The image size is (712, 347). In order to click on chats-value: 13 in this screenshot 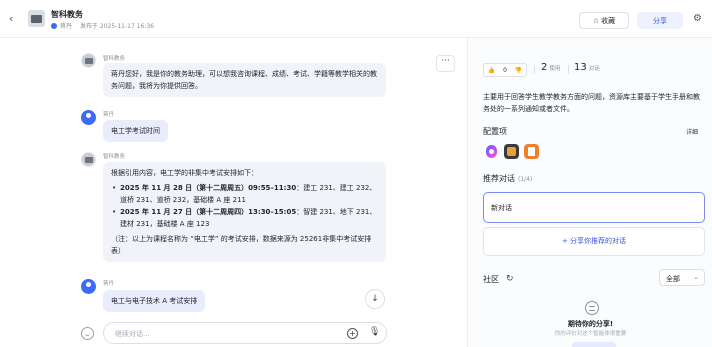, I will do `click(580, 67)`.